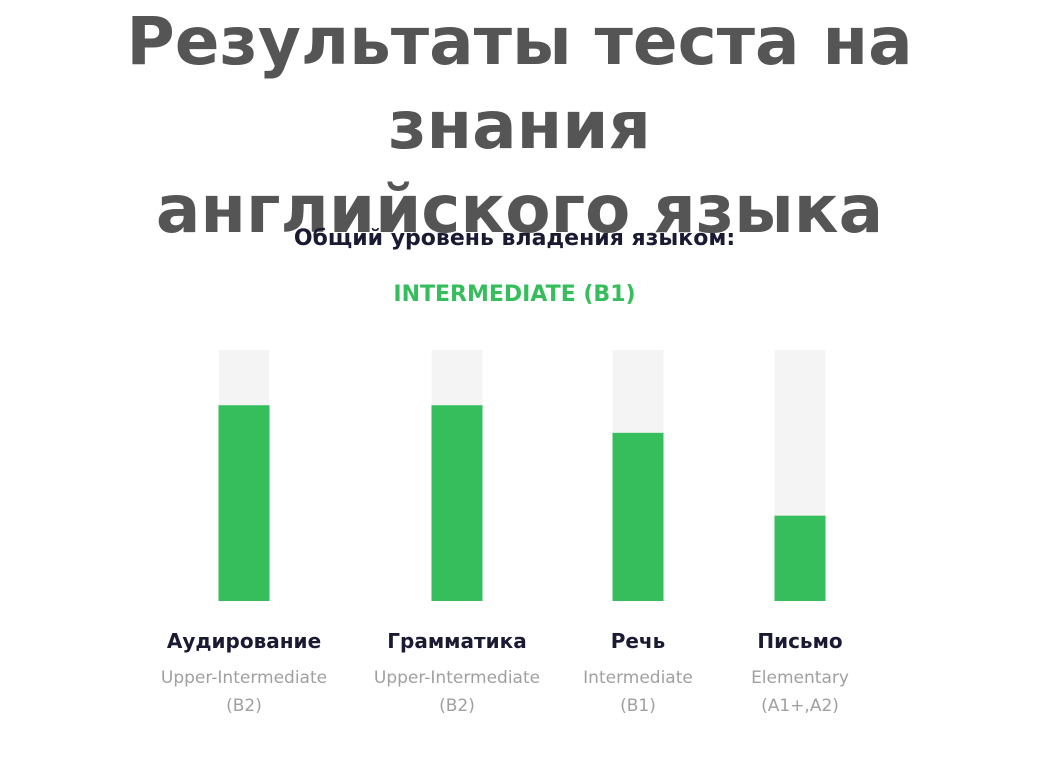  What do you see at coordinates (800, 558) in the screenshot?
I see `bar-4-fill` at bounding box center [800, 558].